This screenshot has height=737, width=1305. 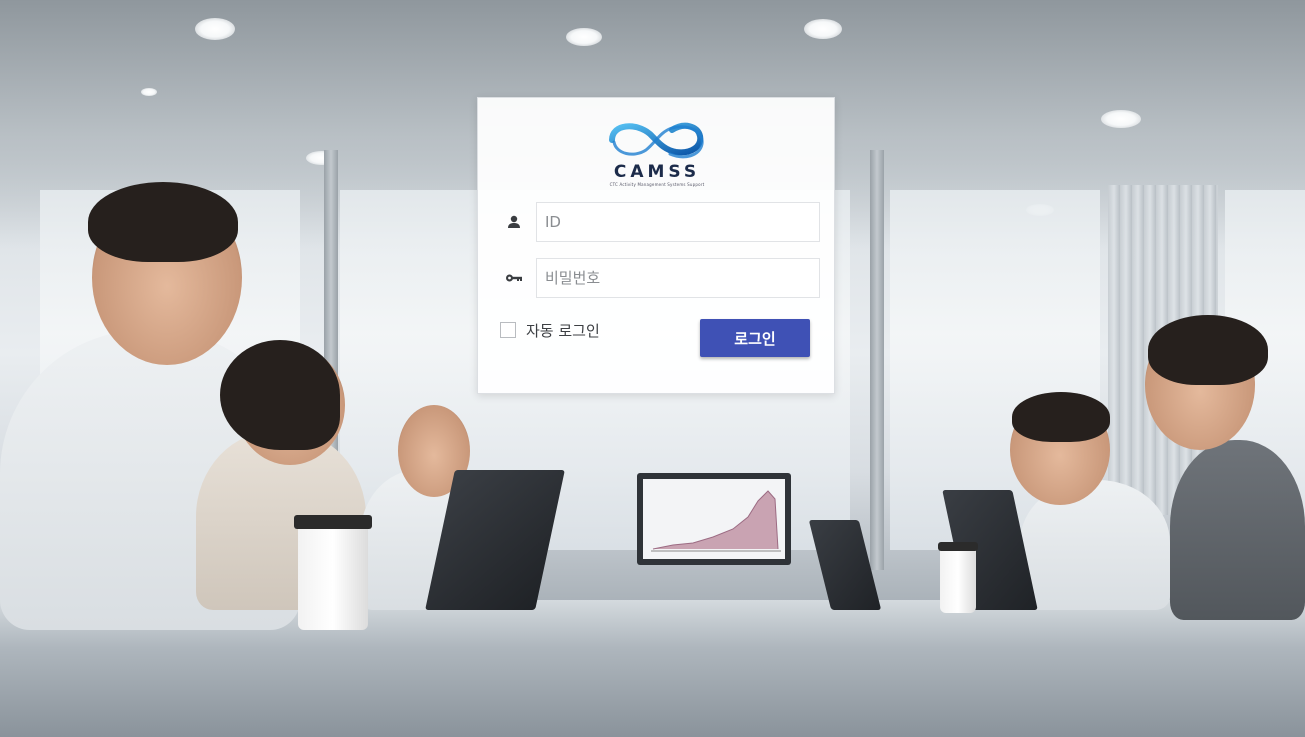 I want to click on window-frame, so click(x=877, y=360).